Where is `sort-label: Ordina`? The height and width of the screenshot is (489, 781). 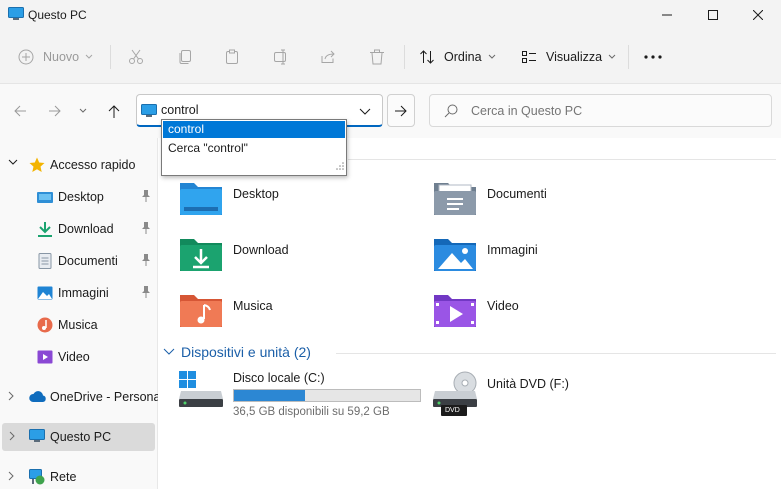 sort-label: Ordina is located at coordinates (463, 57).